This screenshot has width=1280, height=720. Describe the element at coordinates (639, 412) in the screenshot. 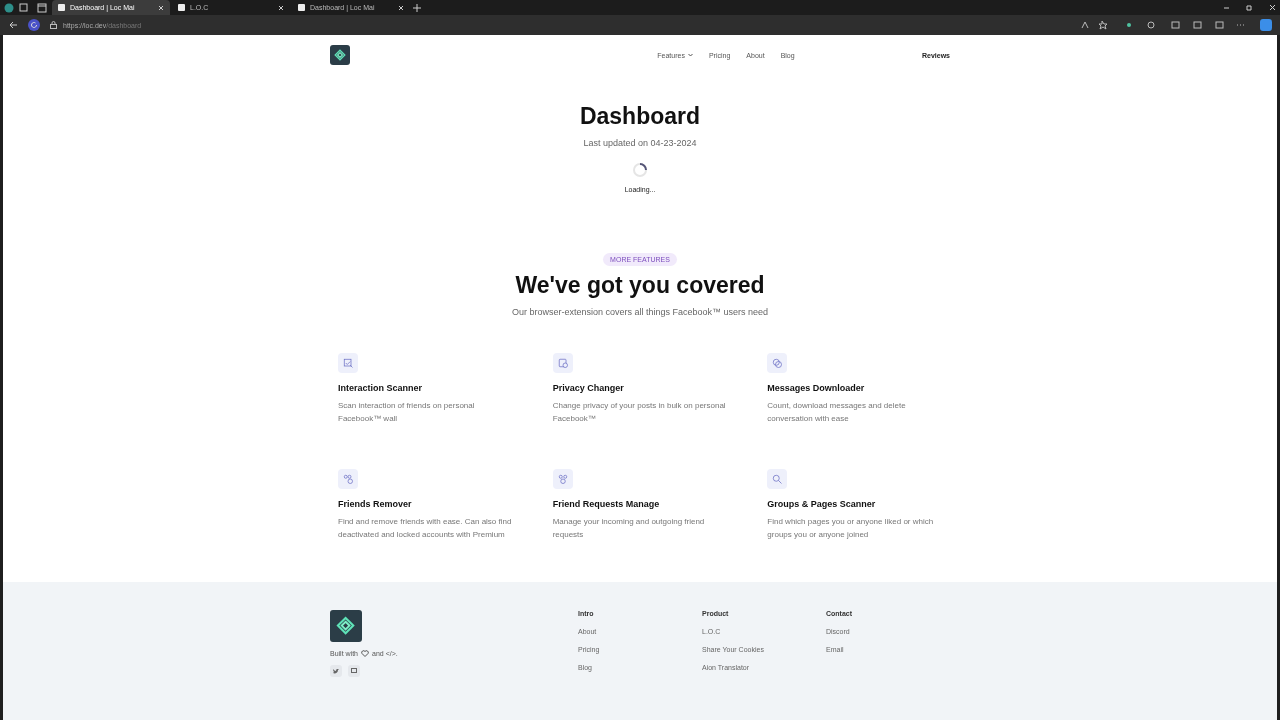

I see `feature-description: Change privacy of your posts in bulk on personal Facebook™` at that location.